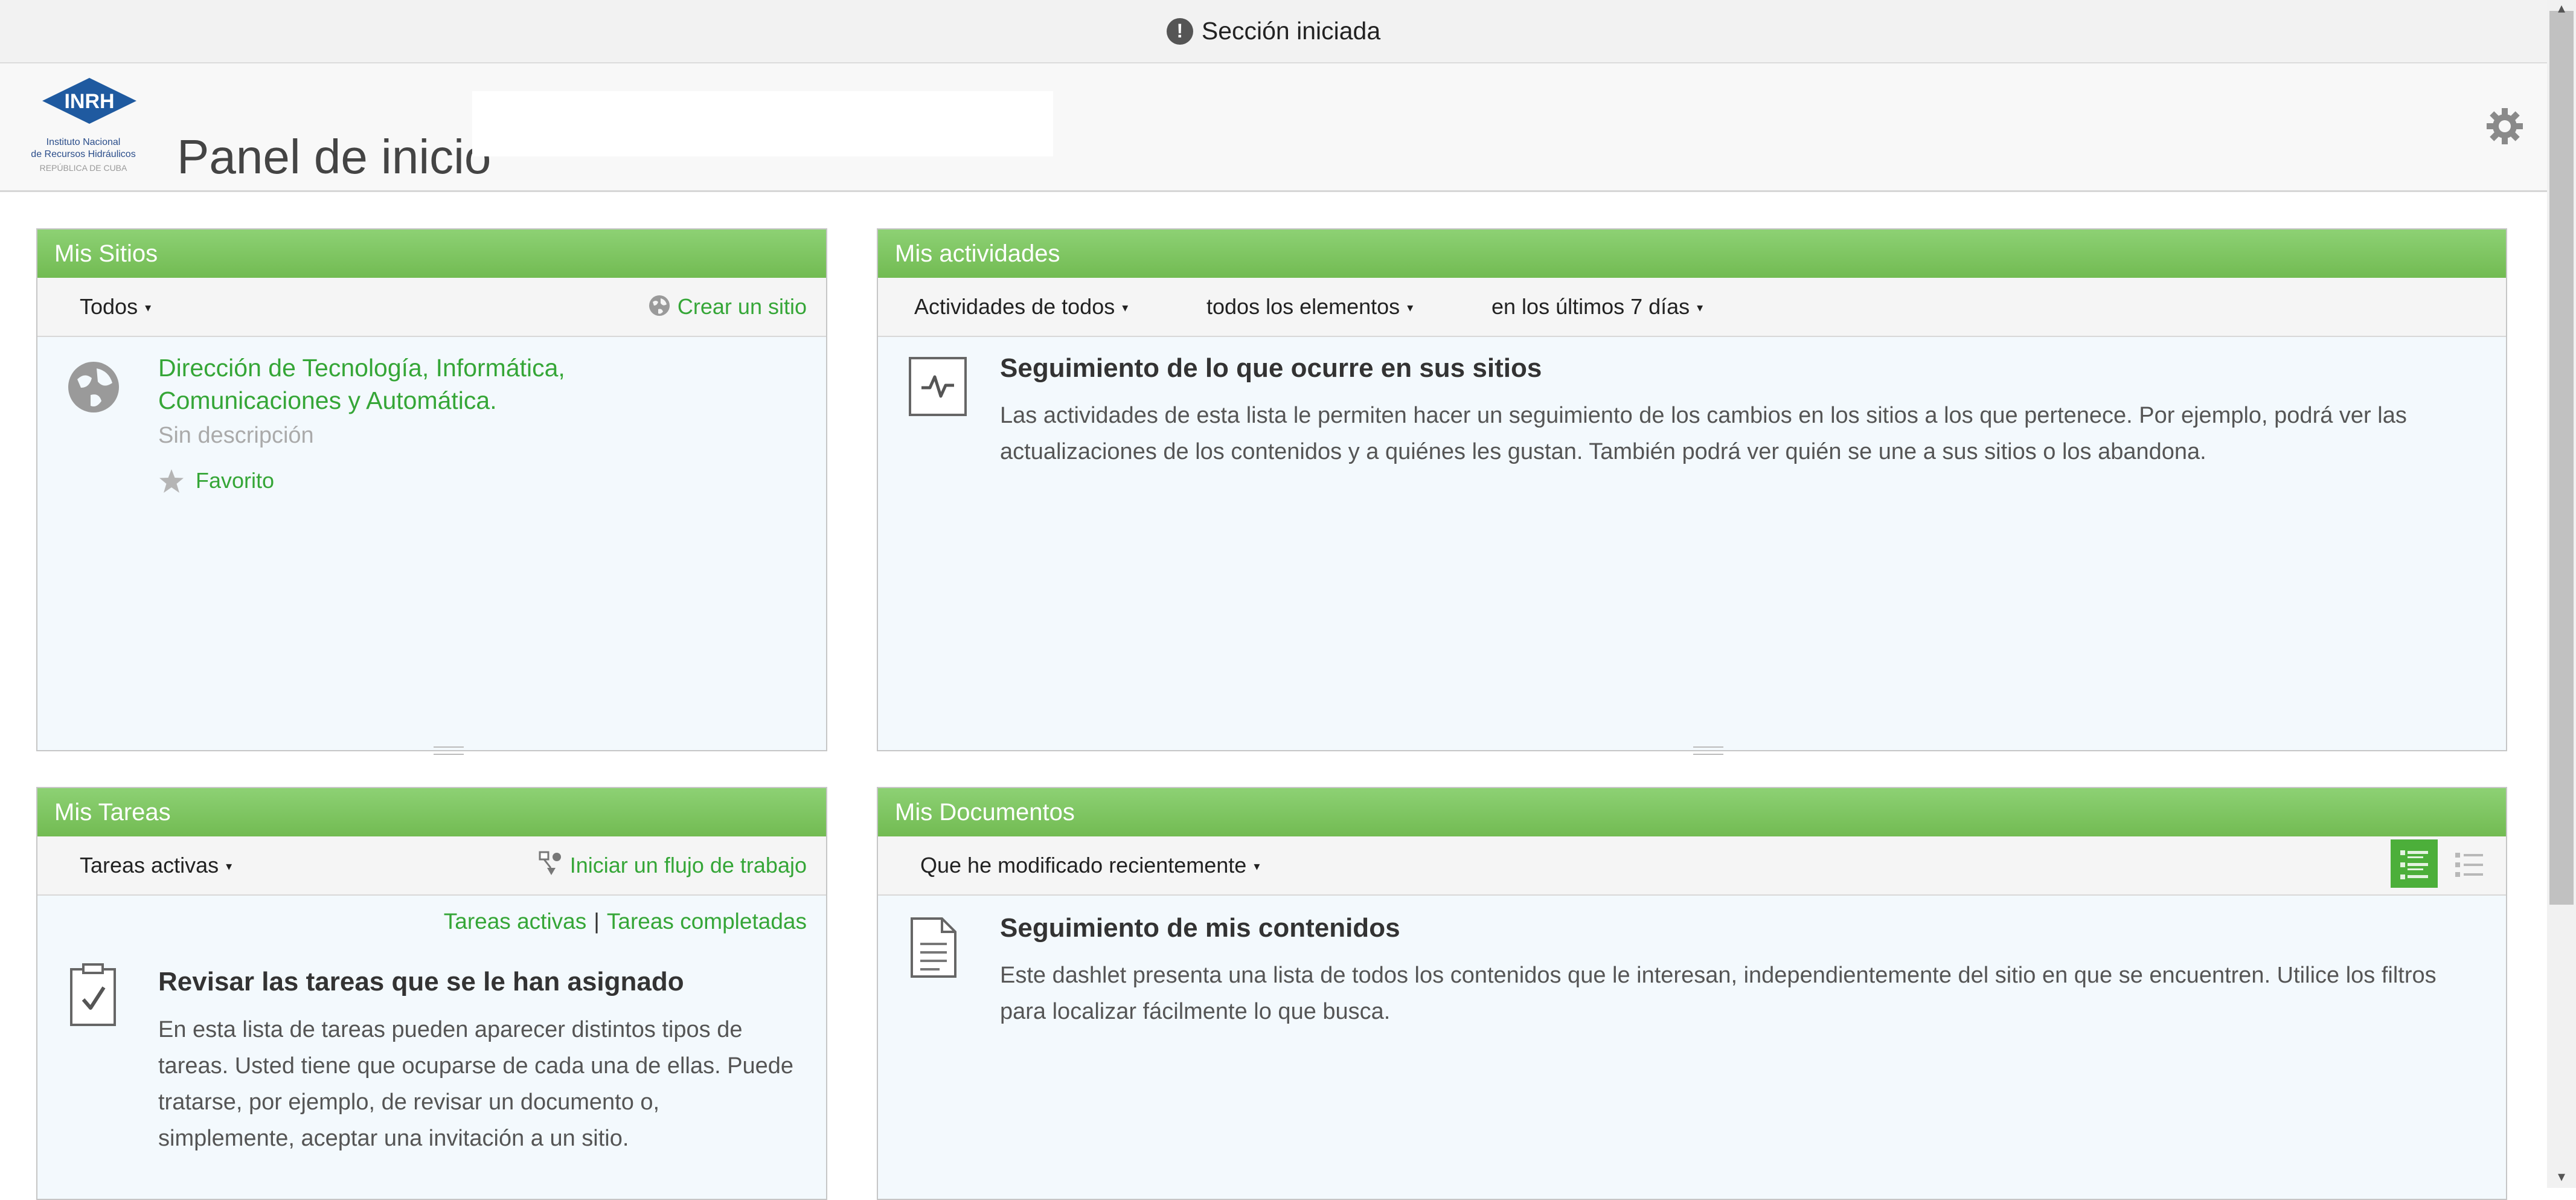 This screenshot has height=1200, width=2576. What do you see at coordinates (2561, 458) in the screenshot?
I see `scrollbar-thumb` at bounding box center [2561, 458].